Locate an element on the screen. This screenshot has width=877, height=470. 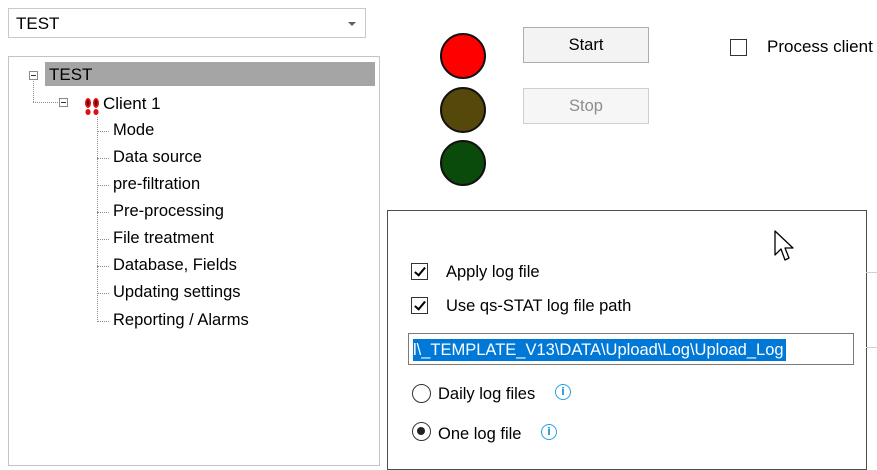
one-log-radio is located at coordinates (421, 431).